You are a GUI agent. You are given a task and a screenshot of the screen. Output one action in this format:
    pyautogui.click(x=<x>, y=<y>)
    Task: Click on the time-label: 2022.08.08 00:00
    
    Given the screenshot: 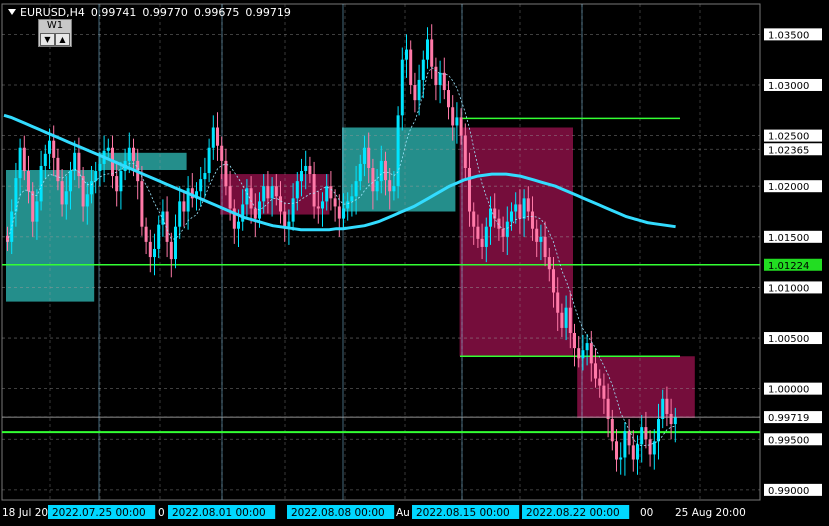 What is the action you would take?
    pyautogui.click(x=338, y=513)
    